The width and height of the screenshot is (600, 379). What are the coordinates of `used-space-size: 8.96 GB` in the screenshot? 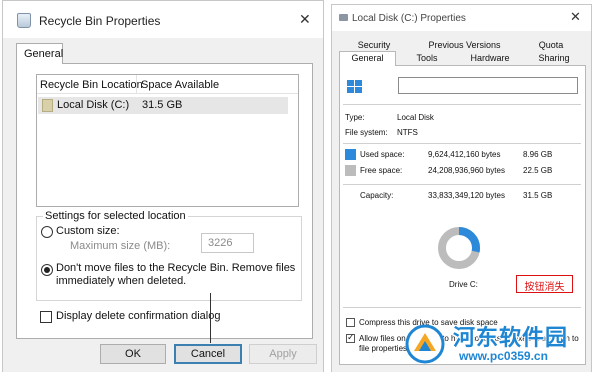 It's located at (538, 154).